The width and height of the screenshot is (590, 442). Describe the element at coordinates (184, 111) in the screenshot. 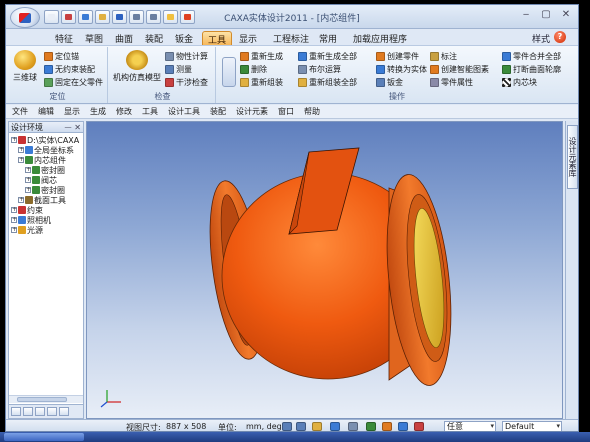

I see `menu-design-tools: 设计工具` at that location.